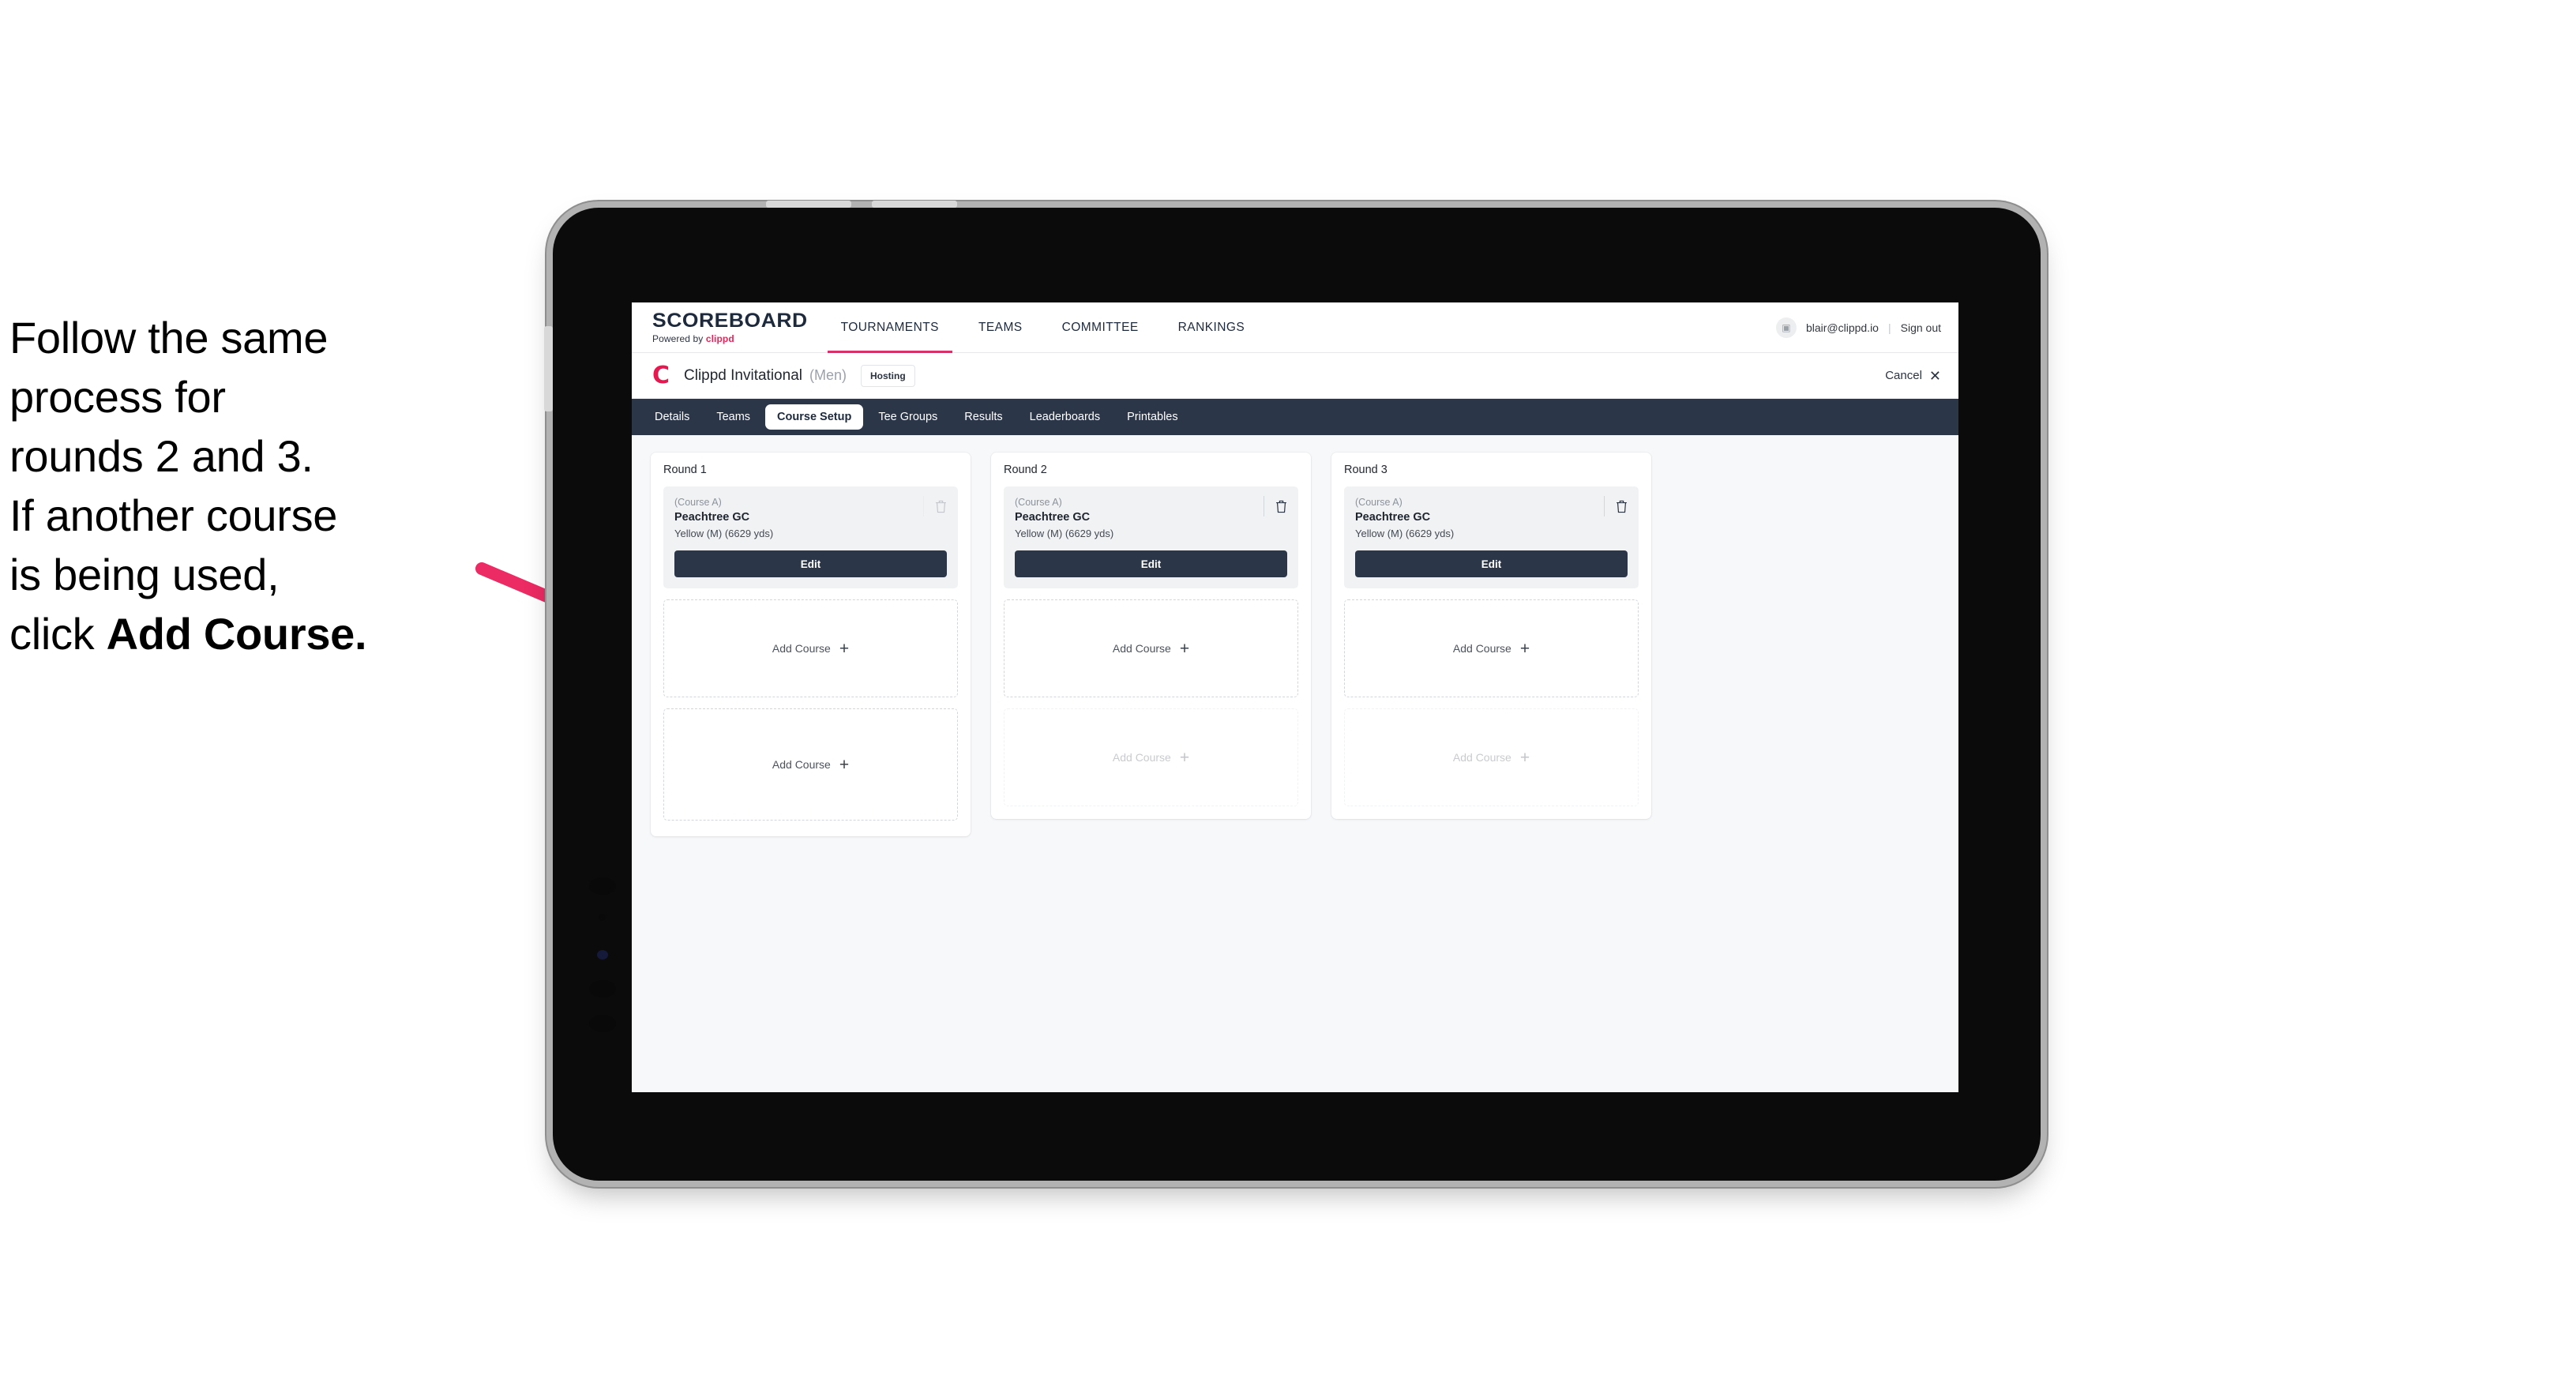 Image resolution: width=2576 pixels, height=1386 pixels. What do you see at coordinates (1491, 563) in the screenshot?
I see `edit-course-button-r3: Edit` at bounding box center [1491, 563].